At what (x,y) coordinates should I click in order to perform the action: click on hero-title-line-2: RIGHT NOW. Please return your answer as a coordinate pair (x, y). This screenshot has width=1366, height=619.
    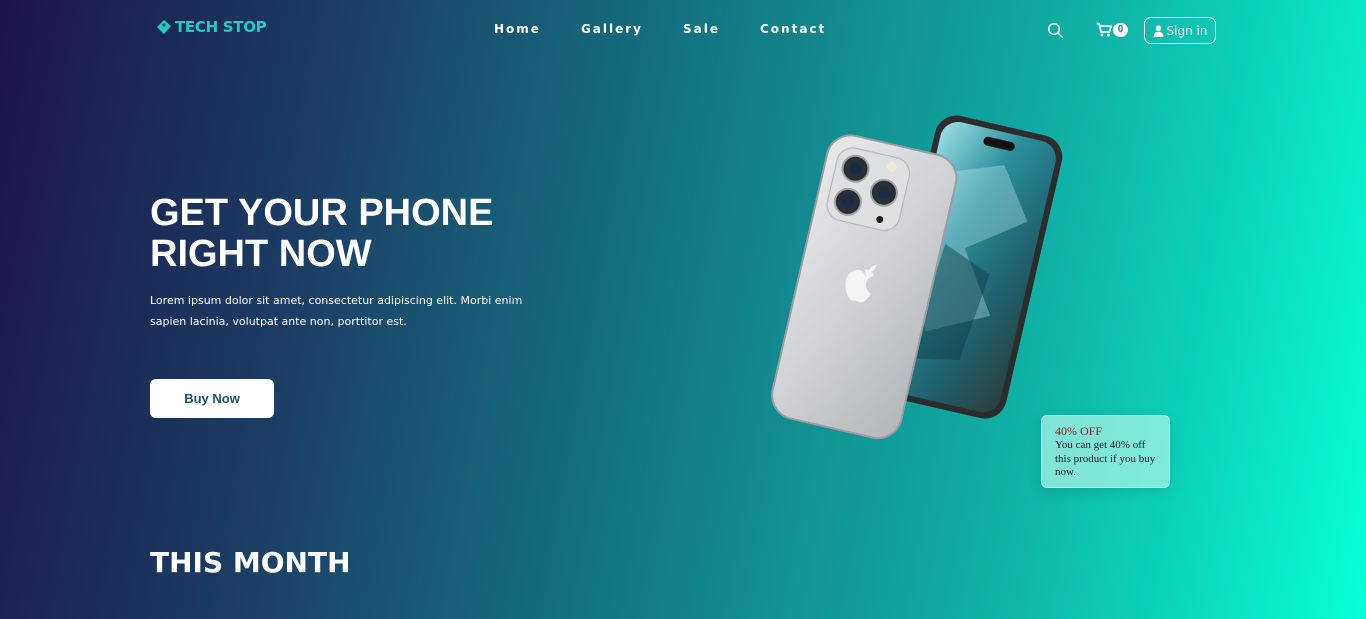
    Looking at the image, I should click on (261, 254).